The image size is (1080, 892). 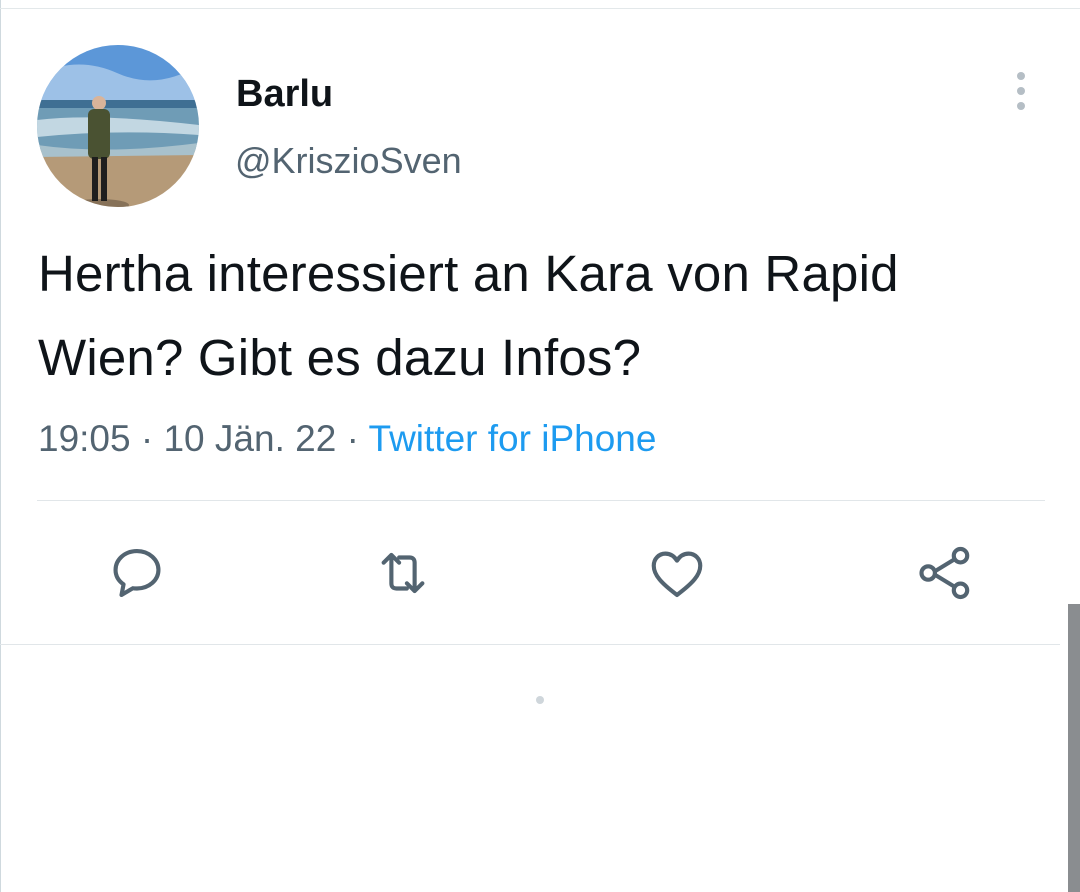 I want to click on bottom-divider, so click(x=530, y=644).